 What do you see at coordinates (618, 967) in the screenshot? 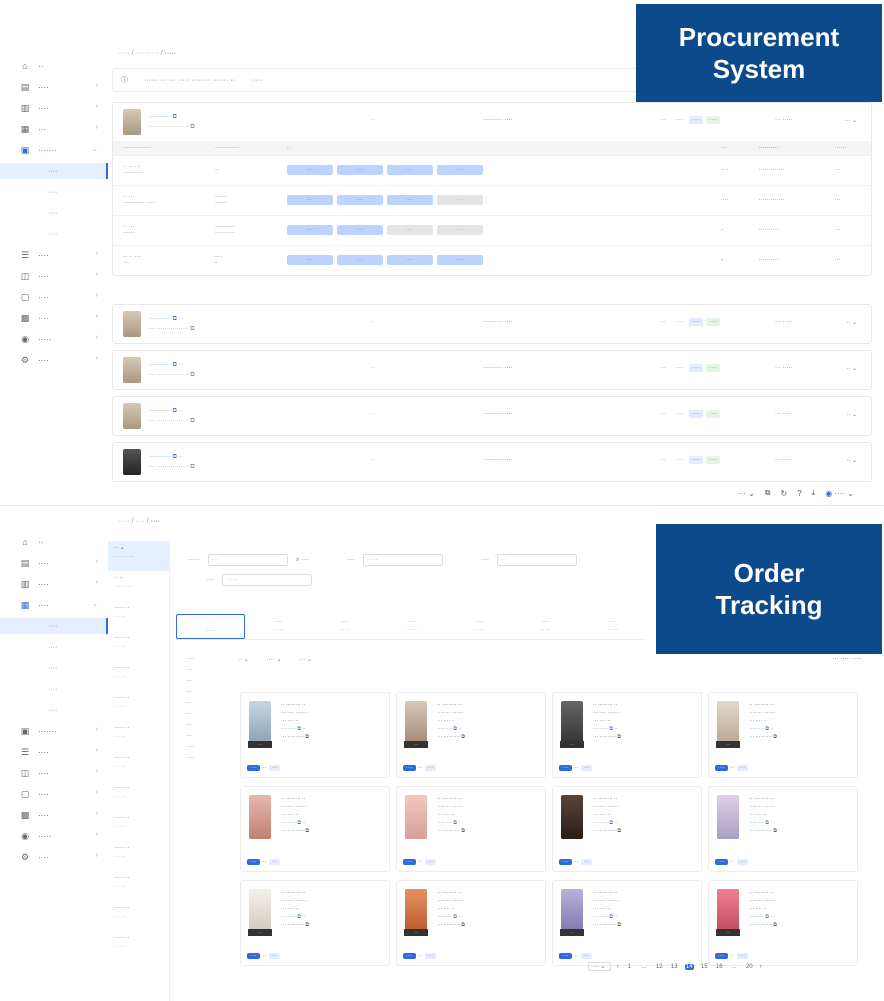
I see `prev-page-button: ‹` at bounding box center [618, 967].